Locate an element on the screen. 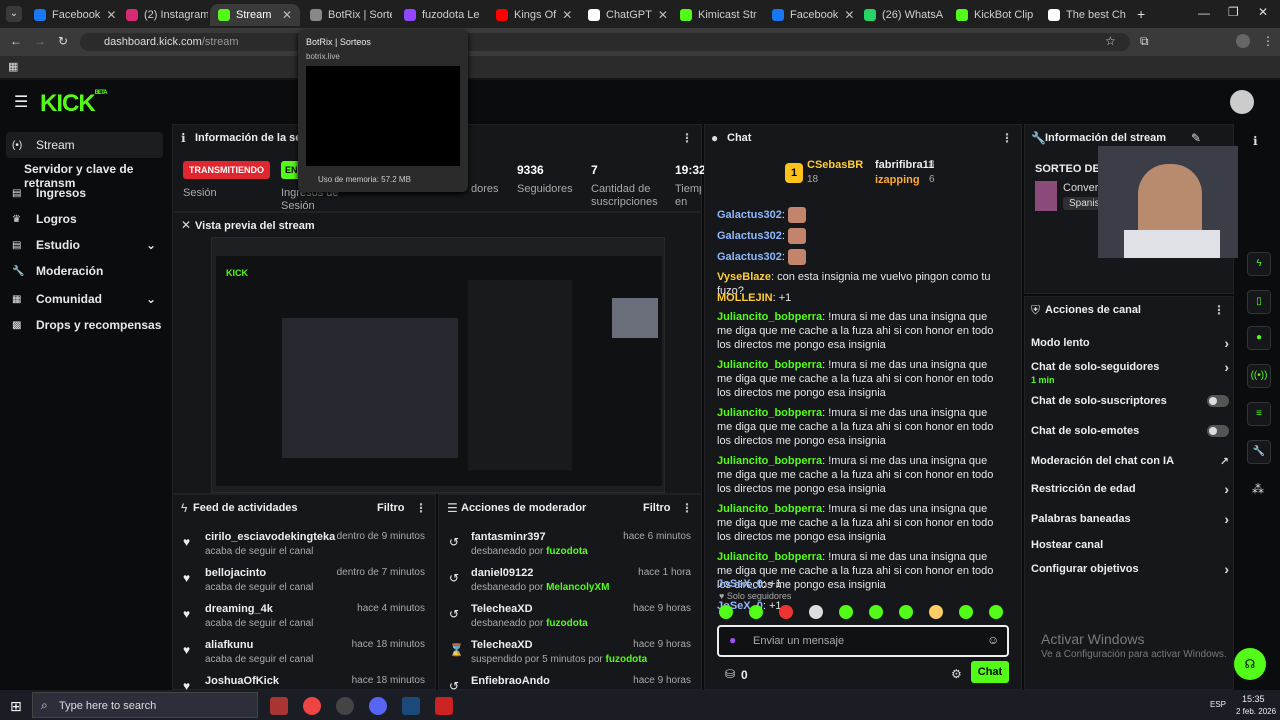 This screenshot has height=720, width=1280. back-icon: ← is located at coordinates (16, 41).